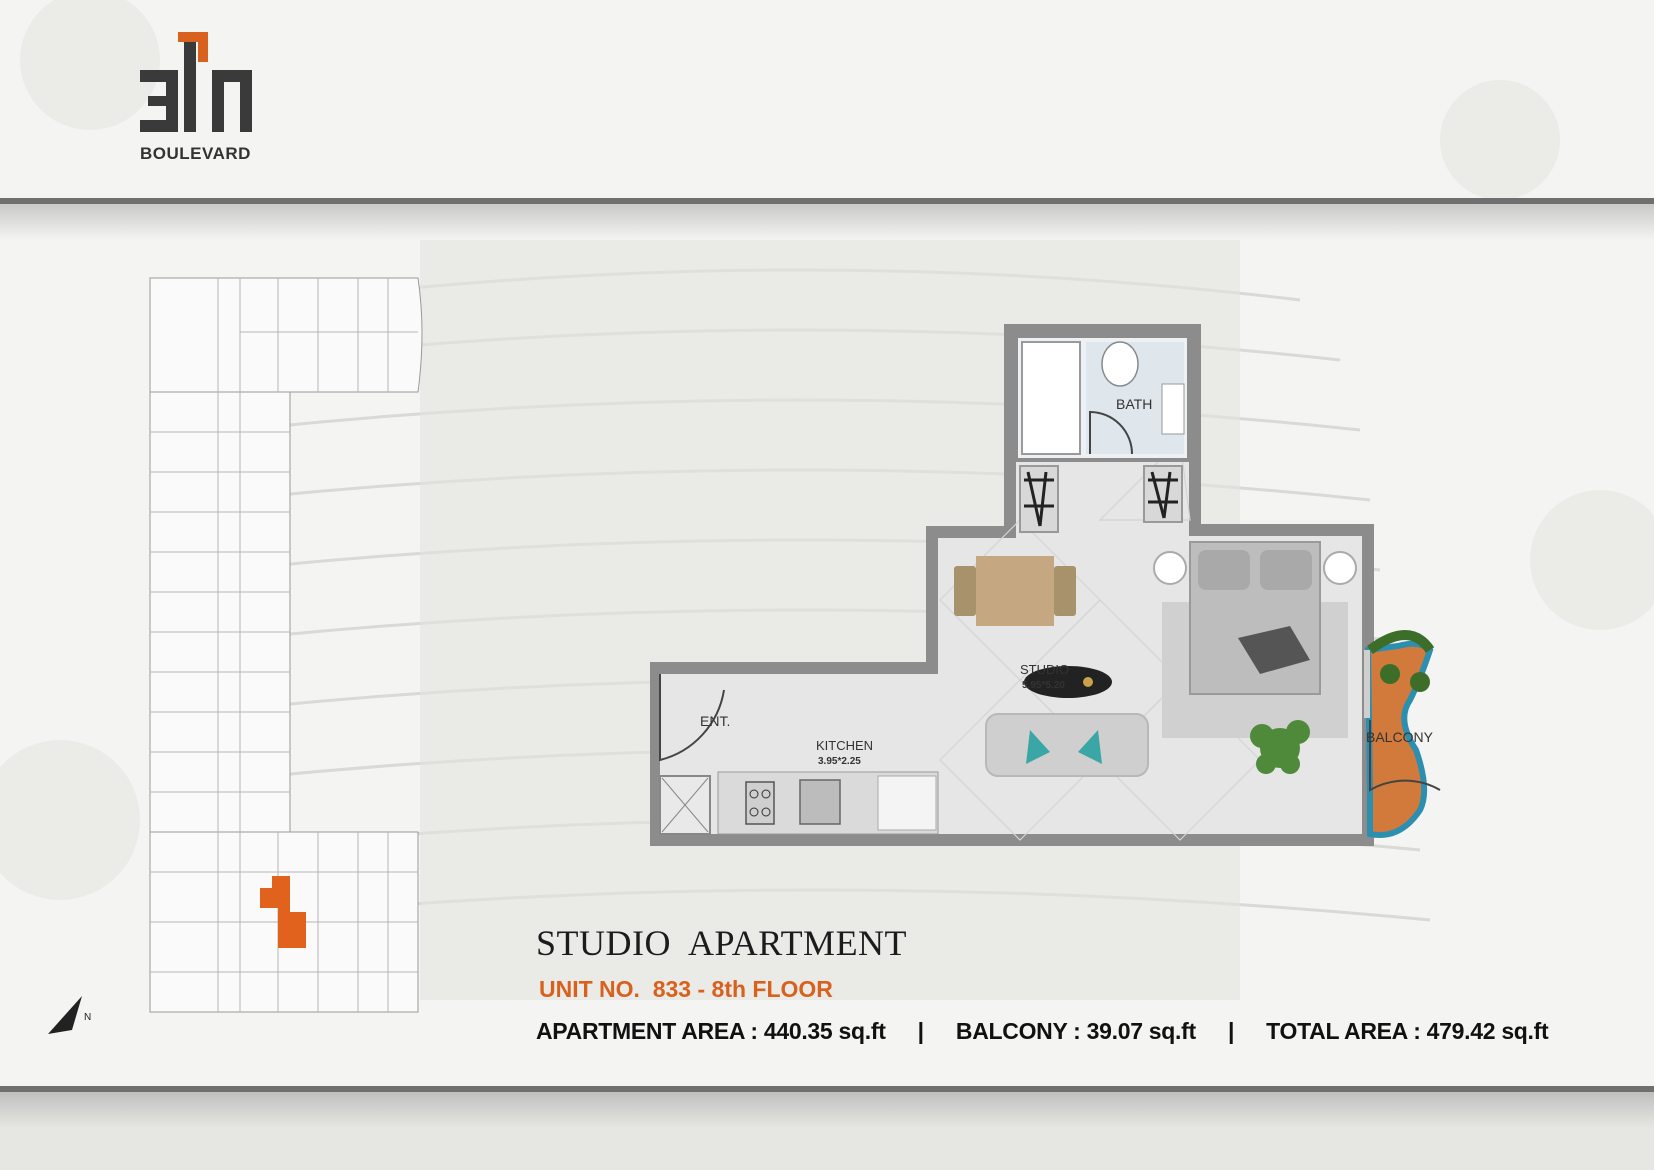  I want to click on bathroom: BATH, so click(1102, 398).